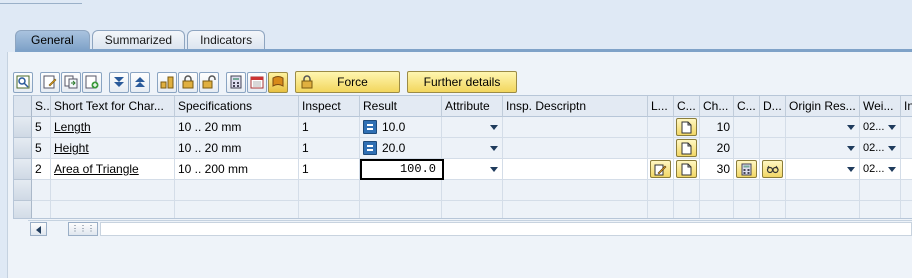 This screenshot has width=912, height=278. Describe the element at coordinates (52, 40) in the screenshot. I see `tab-general: General` at that location.